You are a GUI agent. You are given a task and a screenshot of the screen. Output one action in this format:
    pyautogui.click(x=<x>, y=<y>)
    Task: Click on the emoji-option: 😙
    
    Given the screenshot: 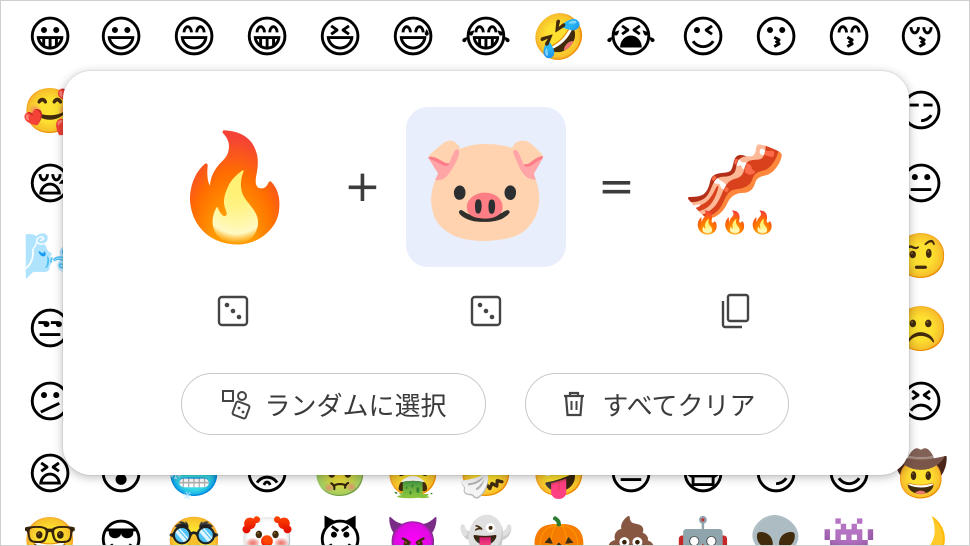 What is the action you would take?
    pyautogui.click(x=849, y=38)
    